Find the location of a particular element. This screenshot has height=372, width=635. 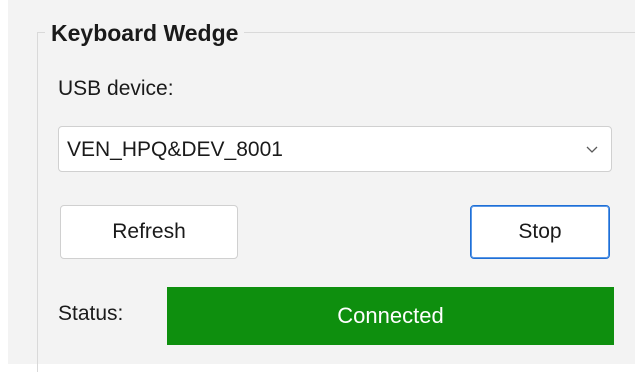

group-title: Keyboard Wedge is located at coordinates (145, 33).